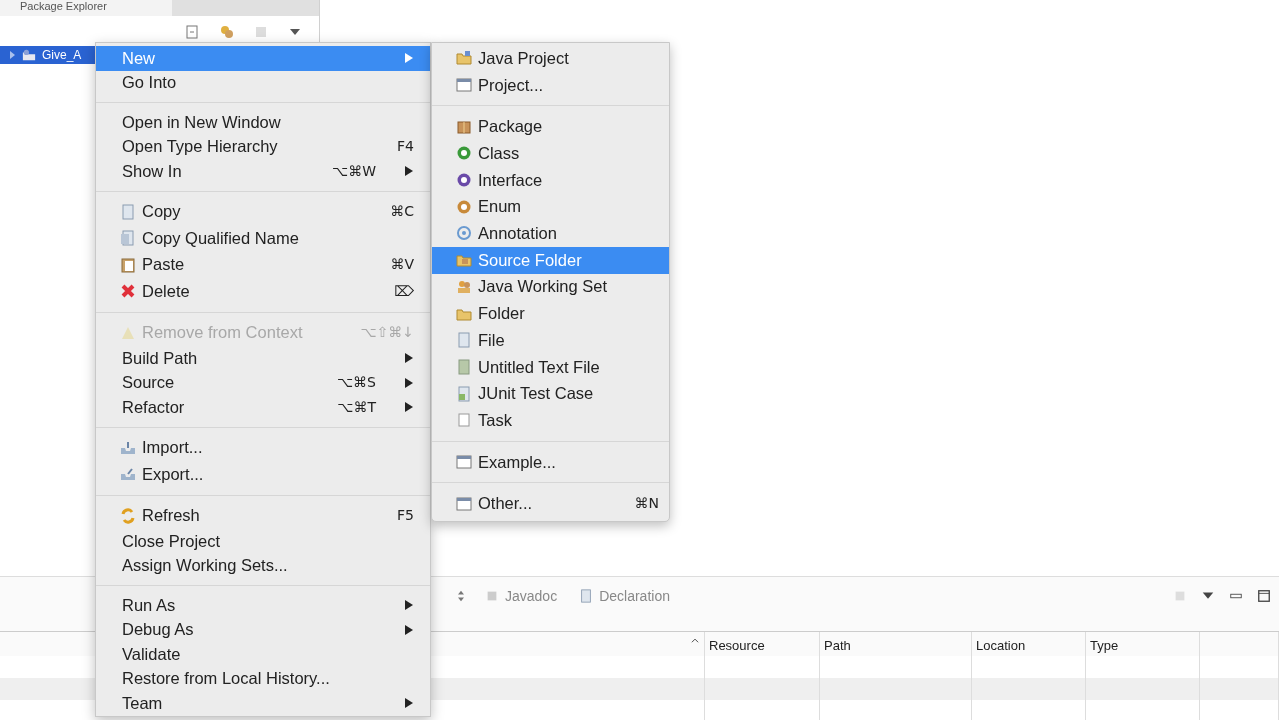 The image size is (1279, 720). What do you see at coordinates (263, 654) in the screenshot?
I see `menu-item: Validate` at bounding box center [263, 654].